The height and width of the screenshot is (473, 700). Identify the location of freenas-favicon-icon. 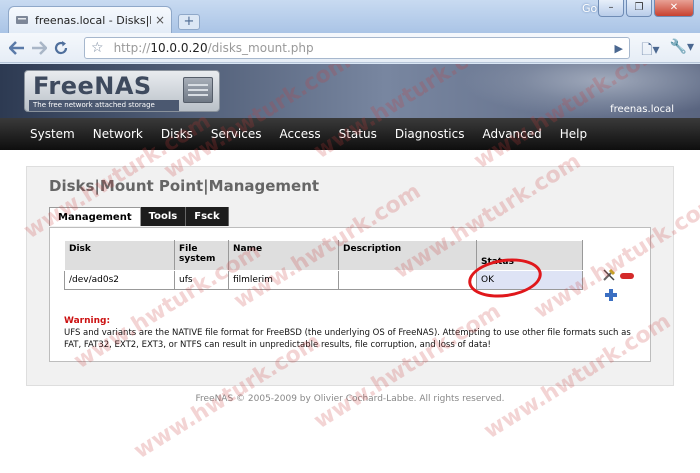
(22, 20).